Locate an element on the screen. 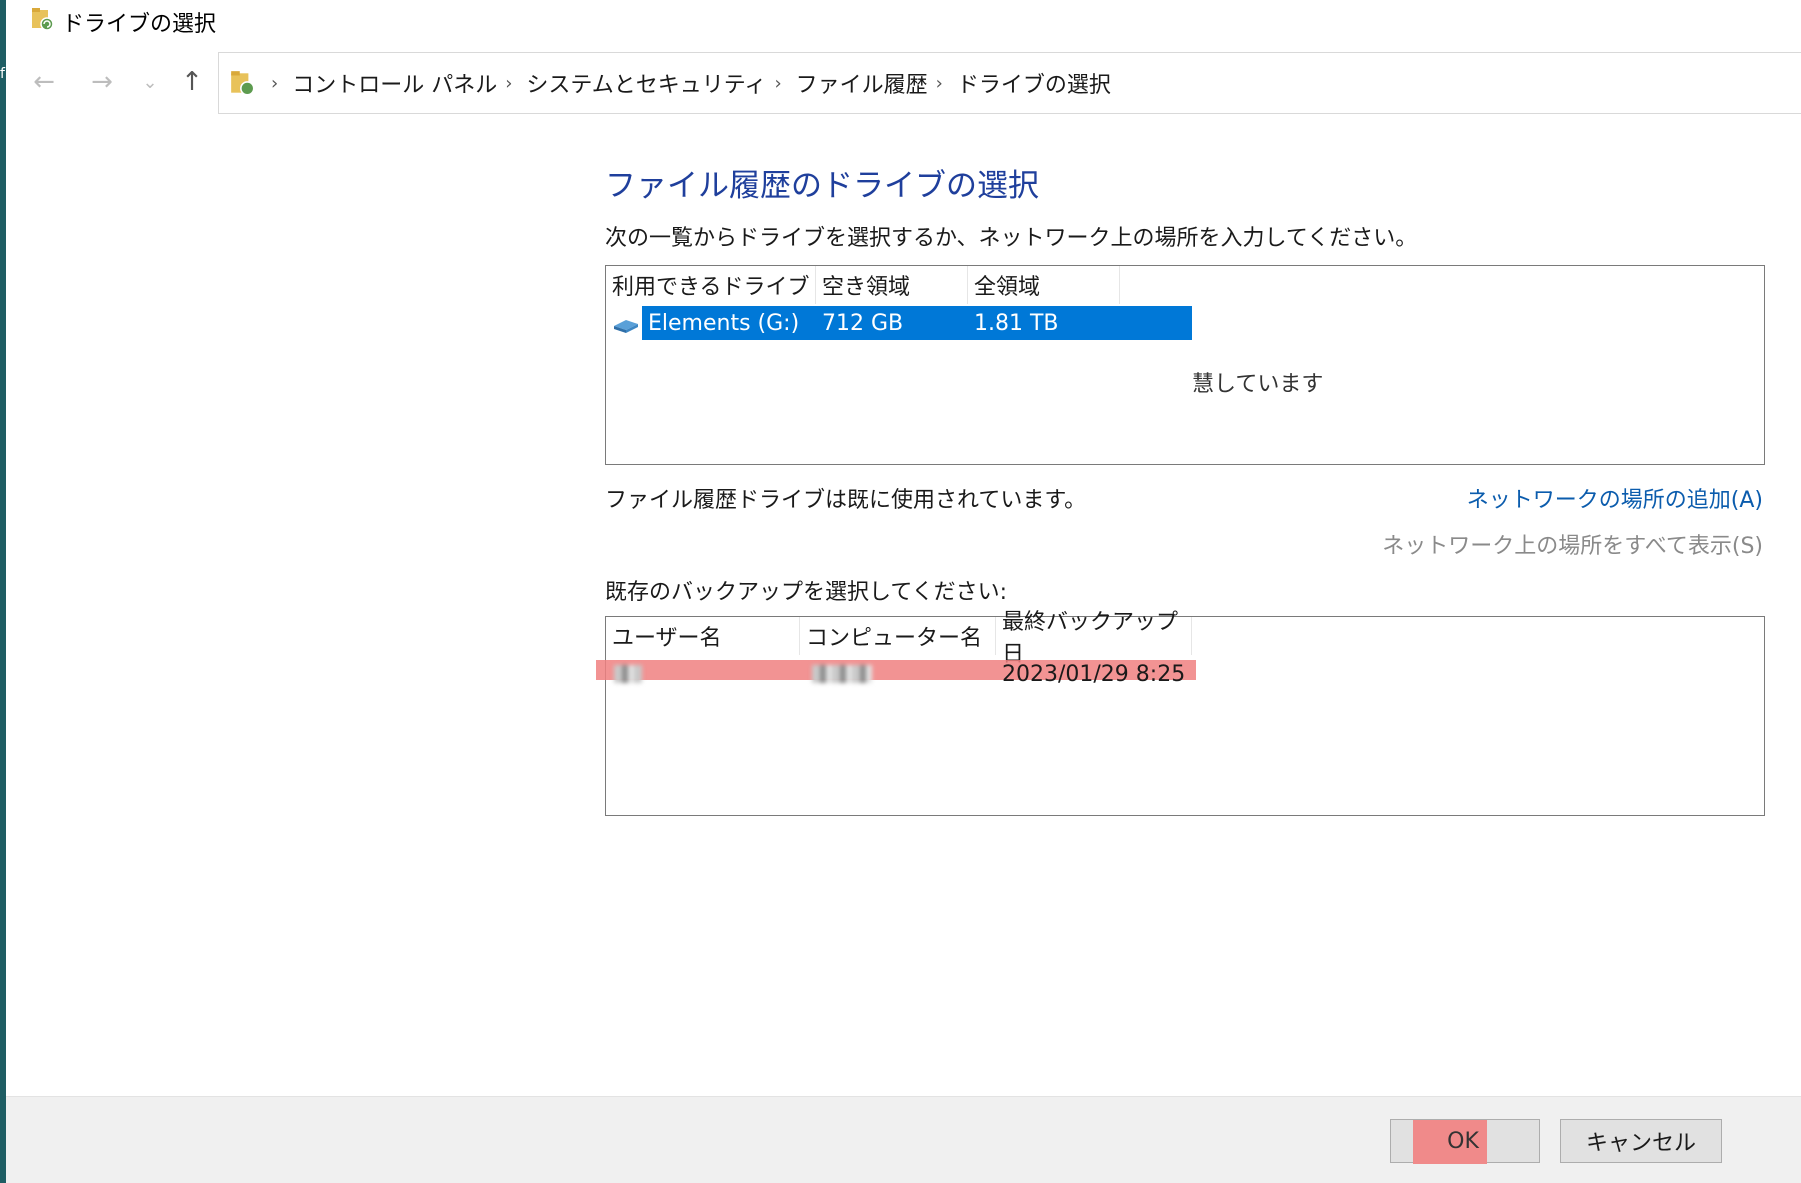 The height and width of the screenshot is (1183, 1801). add-network-location-link: ネットワークの場所の追加(A) is located at coordinates (1615, 498).